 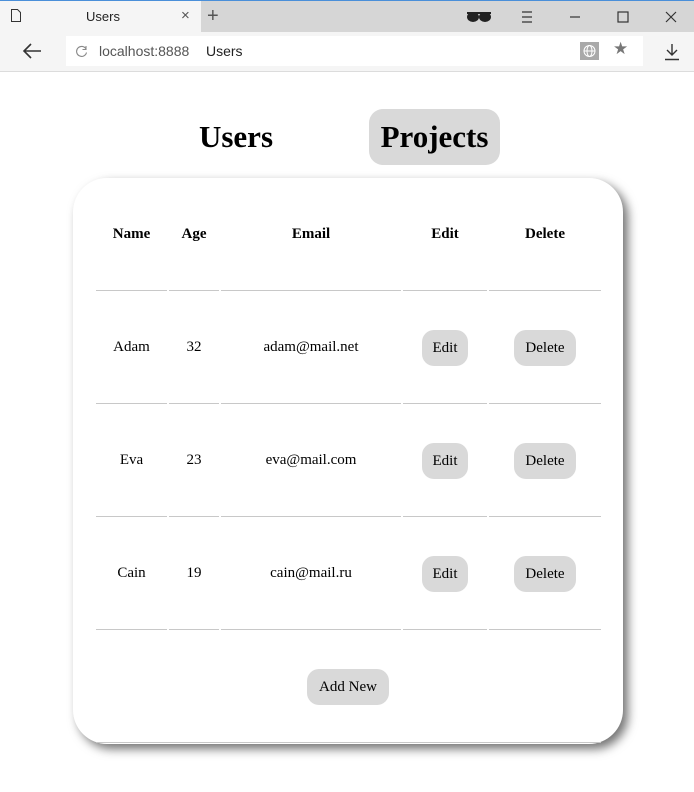 What do you see at coordinates (213, 16) in the screenshot?
I see `new-tab-icon: +` at bounding box center [213, 16].